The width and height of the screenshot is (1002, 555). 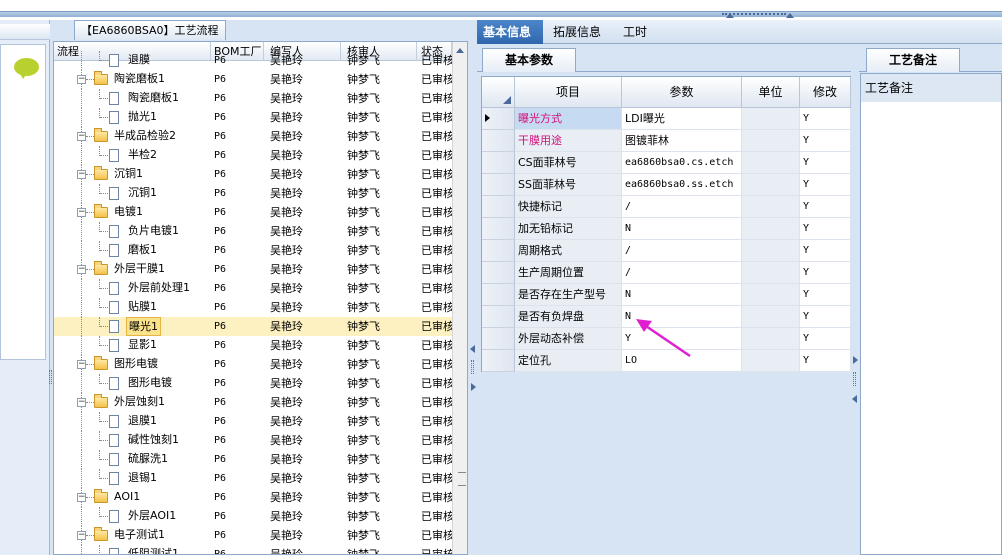 I want to click on tree-node: 外层前处理1, so click(x=132, y=288).